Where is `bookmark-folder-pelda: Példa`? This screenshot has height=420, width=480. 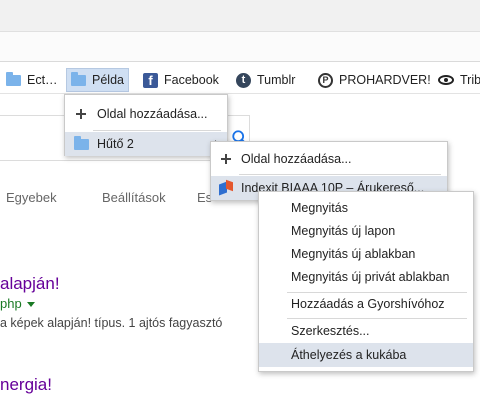 bookmark-folder-pelda: Példa is located at coordinates (97, 80).